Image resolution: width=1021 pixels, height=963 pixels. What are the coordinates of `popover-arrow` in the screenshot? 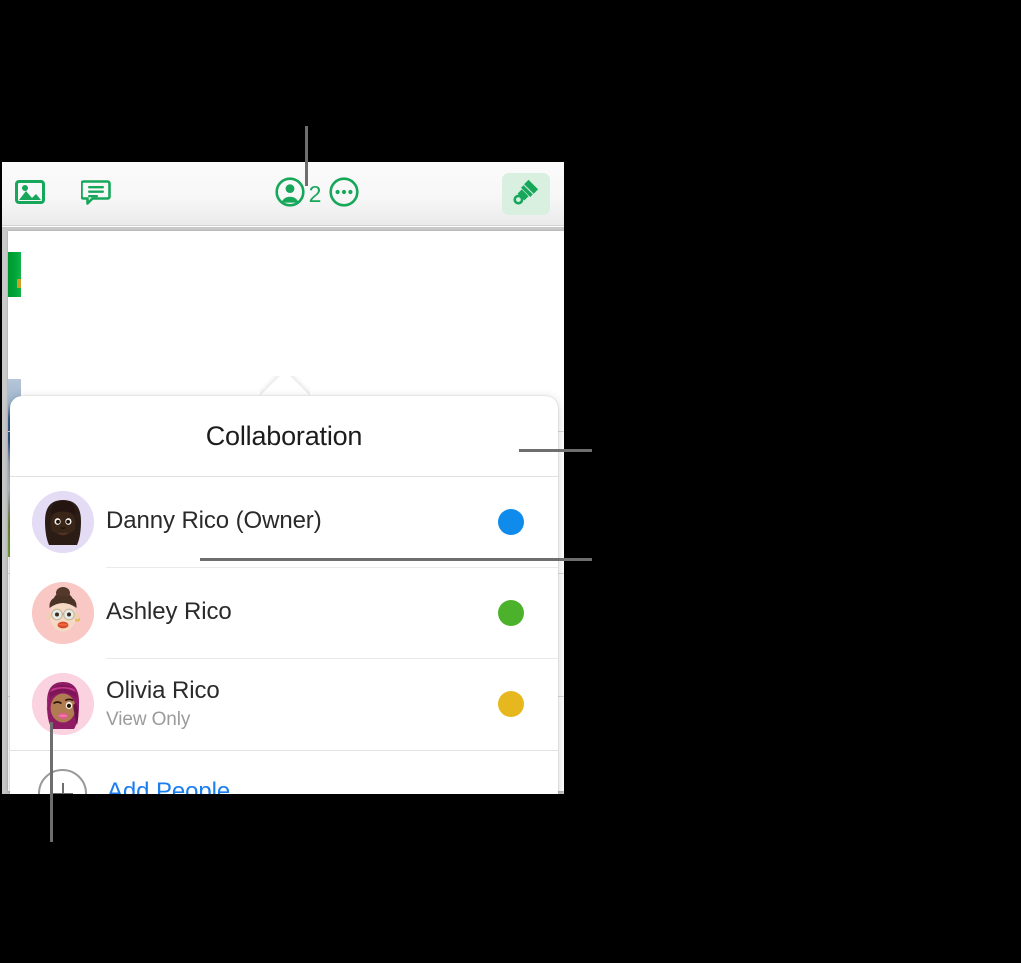 It's located at (285, 387).